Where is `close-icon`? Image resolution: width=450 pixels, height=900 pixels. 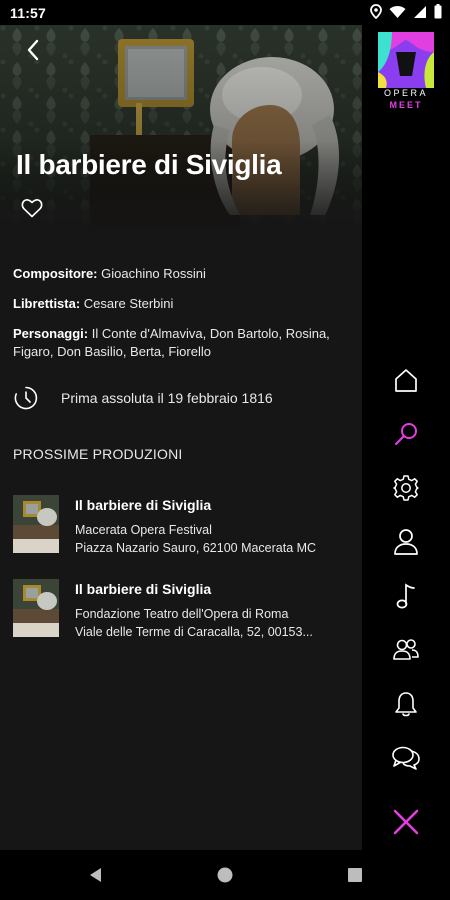
close-icon is located at coordinates (406, 822).